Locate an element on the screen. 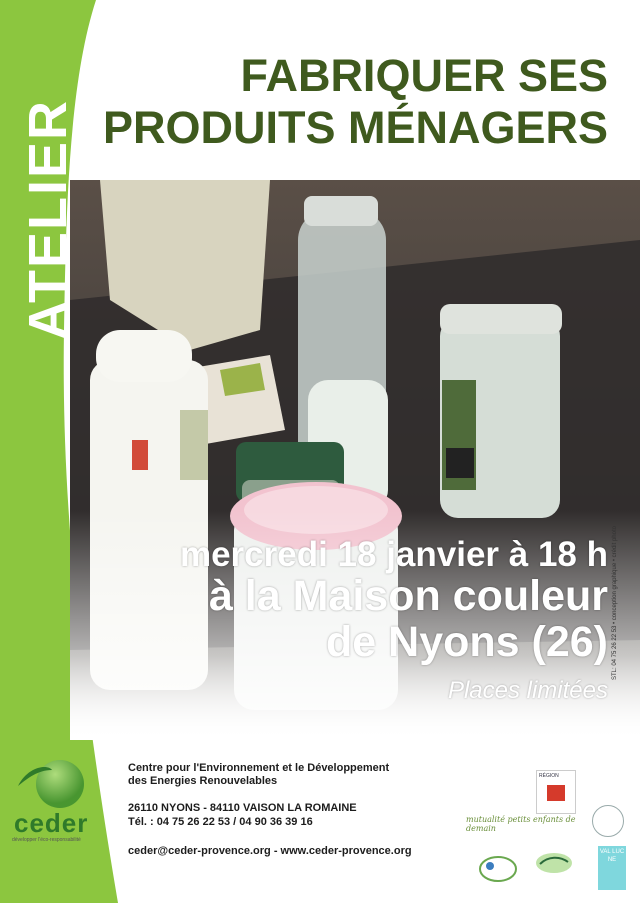  partner-logo-icon is located at coordinates (498, 869).